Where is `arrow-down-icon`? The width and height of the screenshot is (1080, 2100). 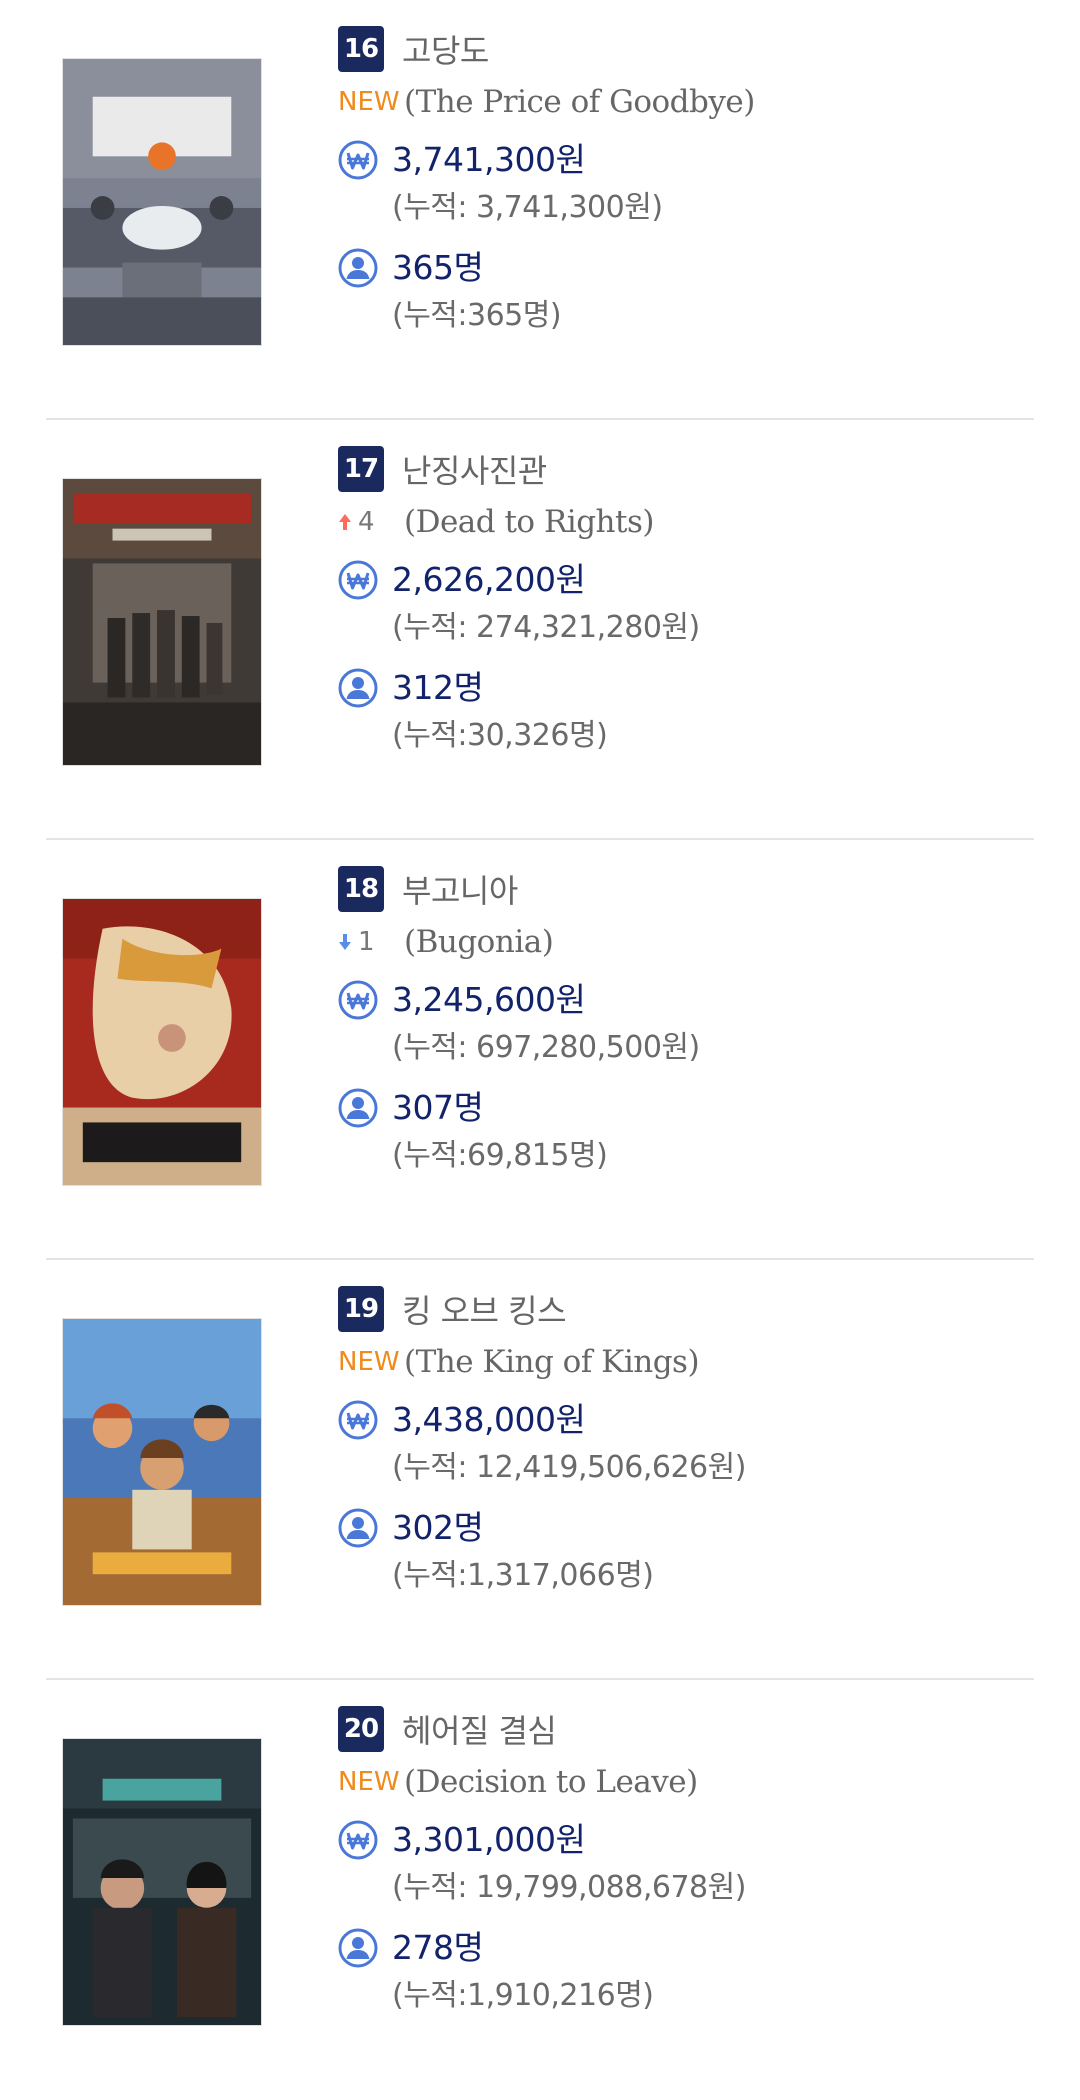 arrow-down-icon is located at coordinates (345, 942).